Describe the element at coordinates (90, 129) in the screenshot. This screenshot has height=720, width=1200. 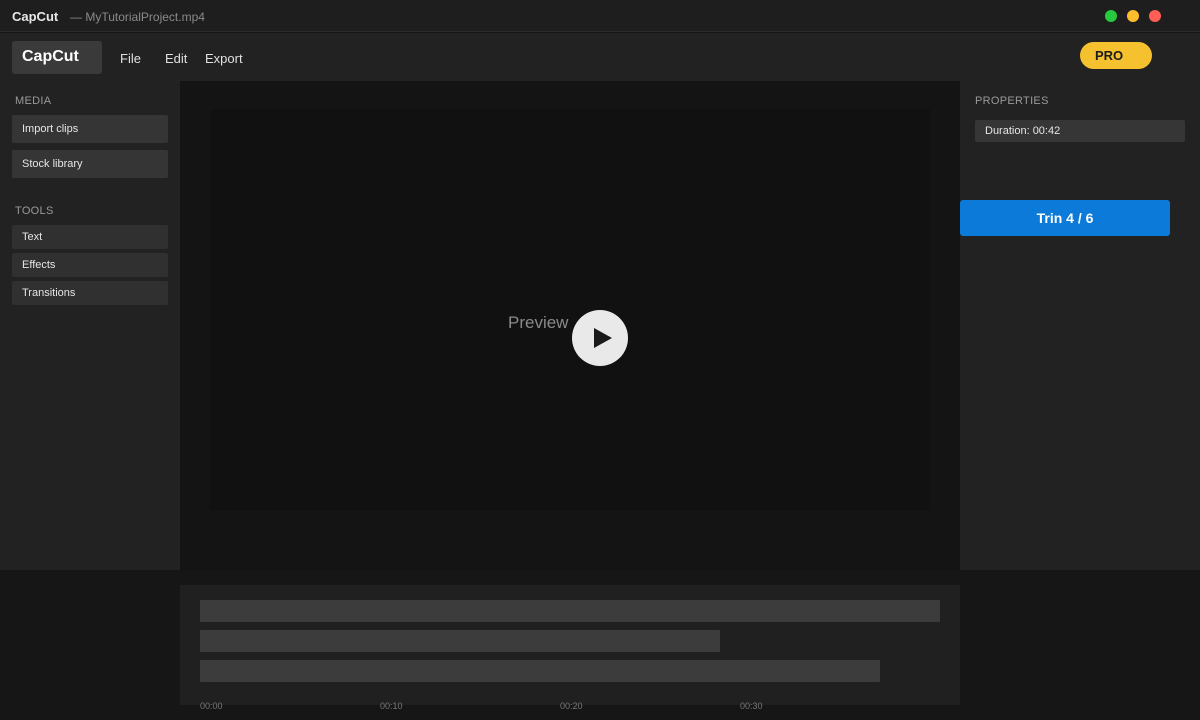
I see `import-clips-button: Import clips` at that location.